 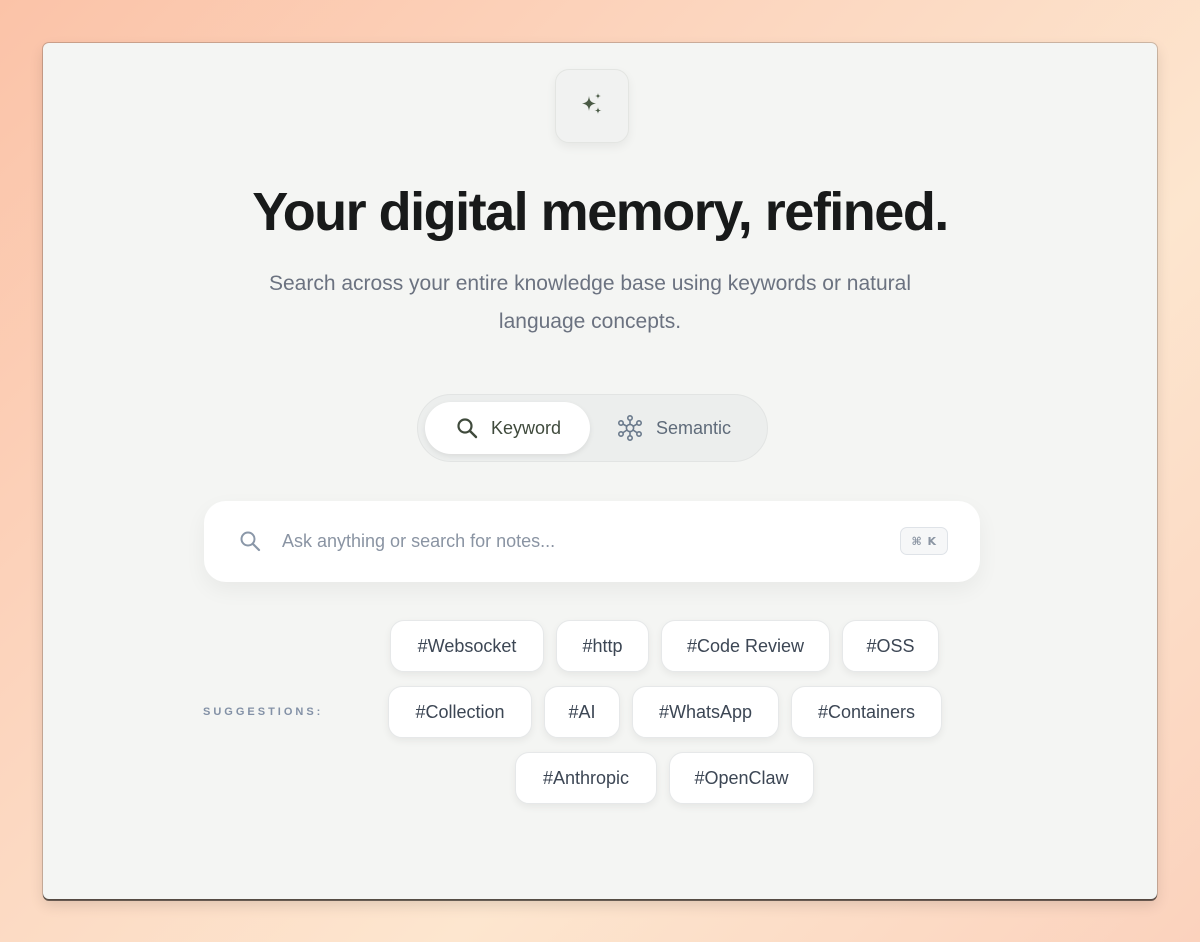 I want to click on suggestion-tag-ai: #AI, so click(x=582, y=712).